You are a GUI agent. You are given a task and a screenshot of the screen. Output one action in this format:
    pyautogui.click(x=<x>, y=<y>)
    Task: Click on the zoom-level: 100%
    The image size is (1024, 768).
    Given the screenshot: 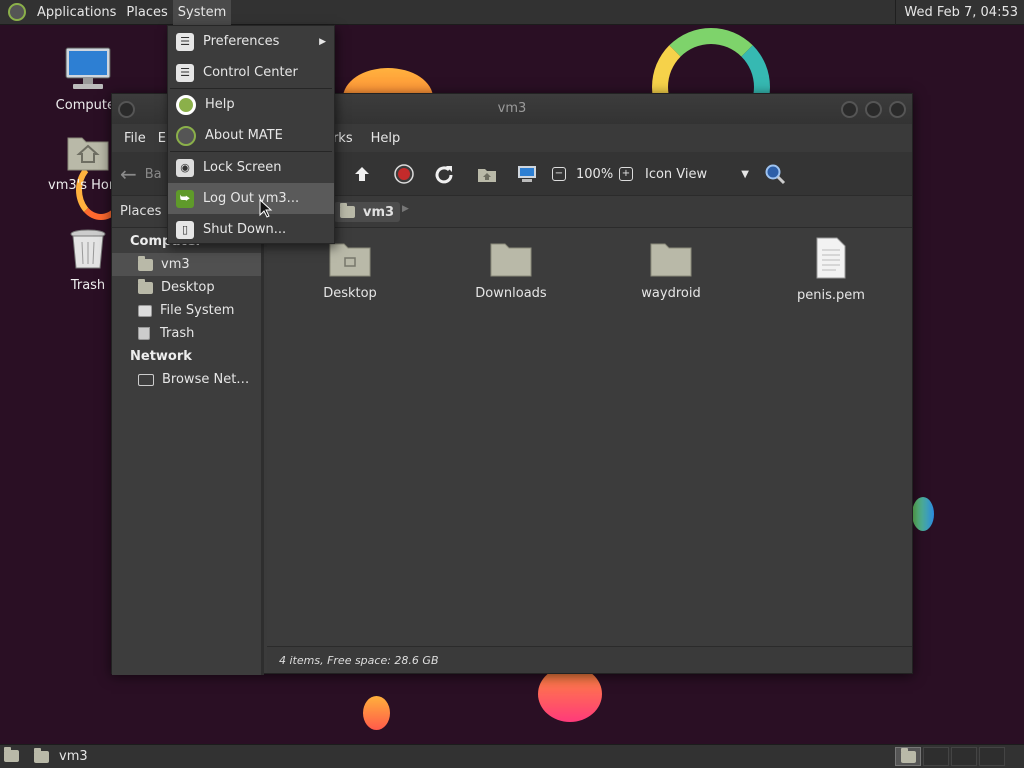 What is the action you would take?
    pyautogui.click(x=594, y=174)
    